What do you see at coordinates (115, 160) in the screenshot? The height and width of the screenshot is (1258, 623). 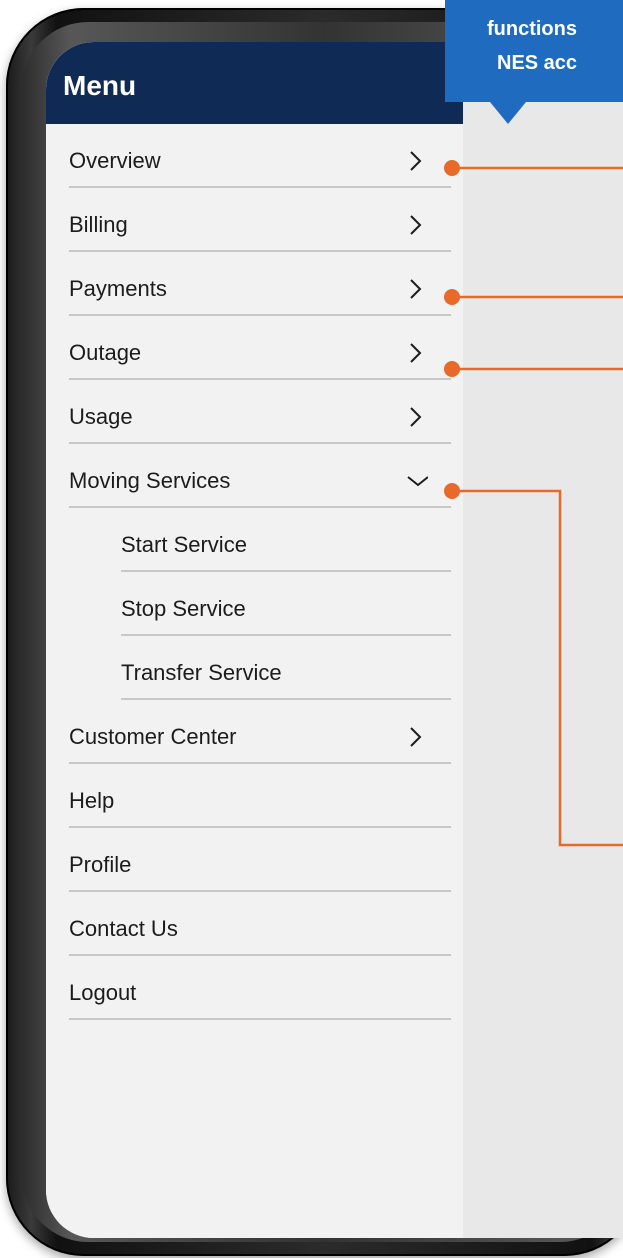 I see `menu-item-label: Overview` at bounding box center [115, 160].